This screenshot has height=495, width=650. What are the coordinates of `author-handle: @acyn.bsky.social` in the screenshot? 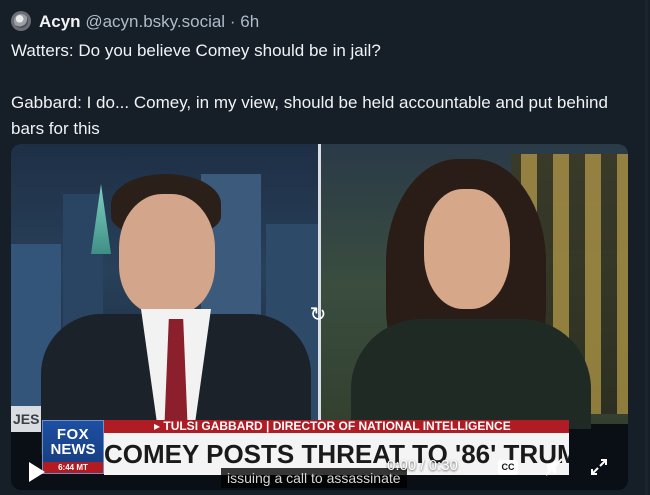 It's located at (155, 21).